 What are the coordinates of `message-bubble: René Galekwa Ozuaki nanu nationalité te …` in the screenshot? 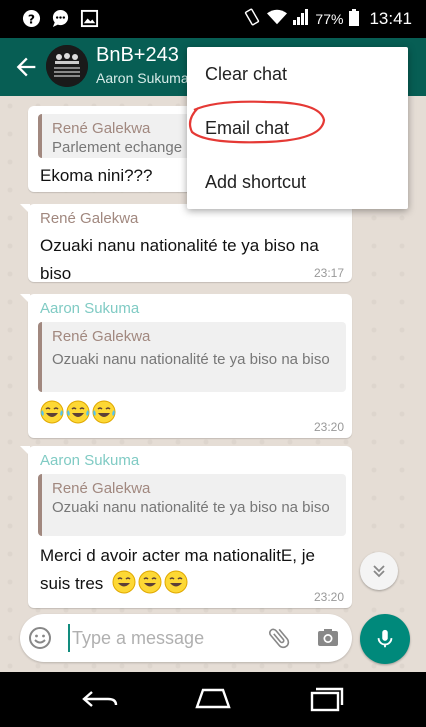 It's located at (186, 243).